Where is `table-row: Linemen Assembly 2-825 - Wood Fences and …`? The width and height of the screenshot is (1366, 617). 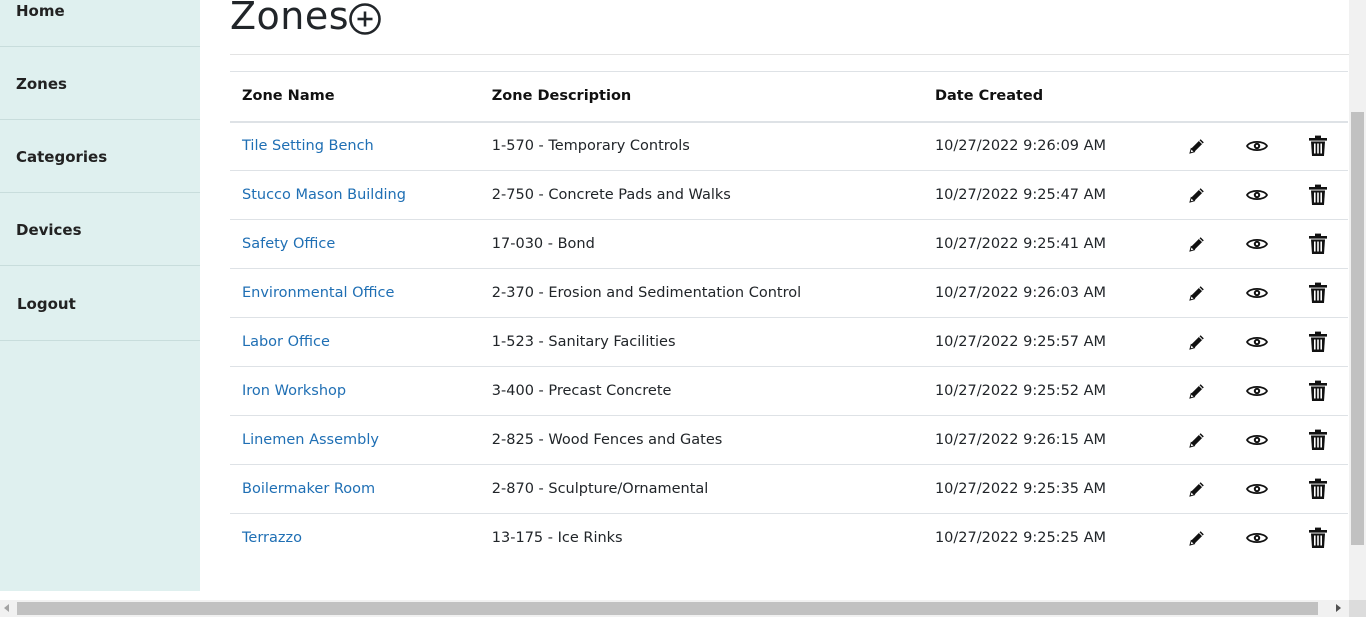 table-row: Linemen Assembly 2-825 - Wood Fences and … is located at coordinates (789, 440).